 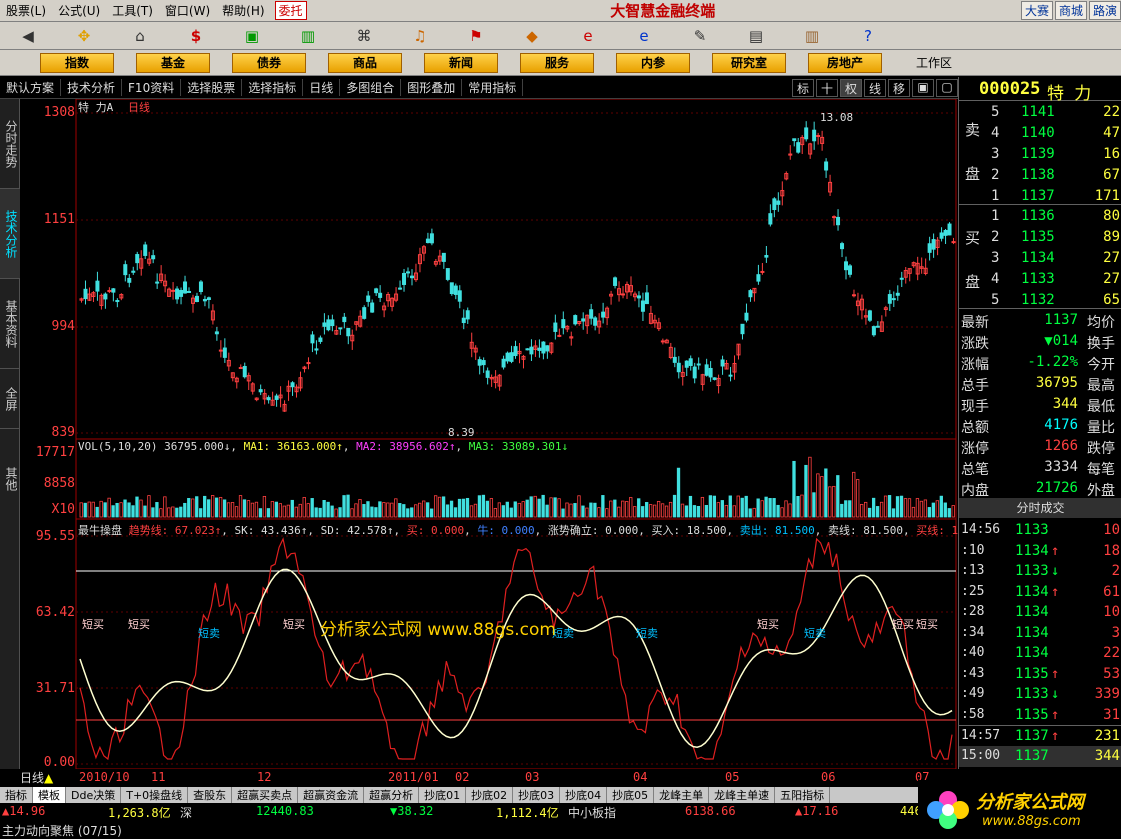 What do you see at coordinates (94, 795) in the screenshot?
I see `formula-tab: Dde决策` at bounding box center [94, 795].